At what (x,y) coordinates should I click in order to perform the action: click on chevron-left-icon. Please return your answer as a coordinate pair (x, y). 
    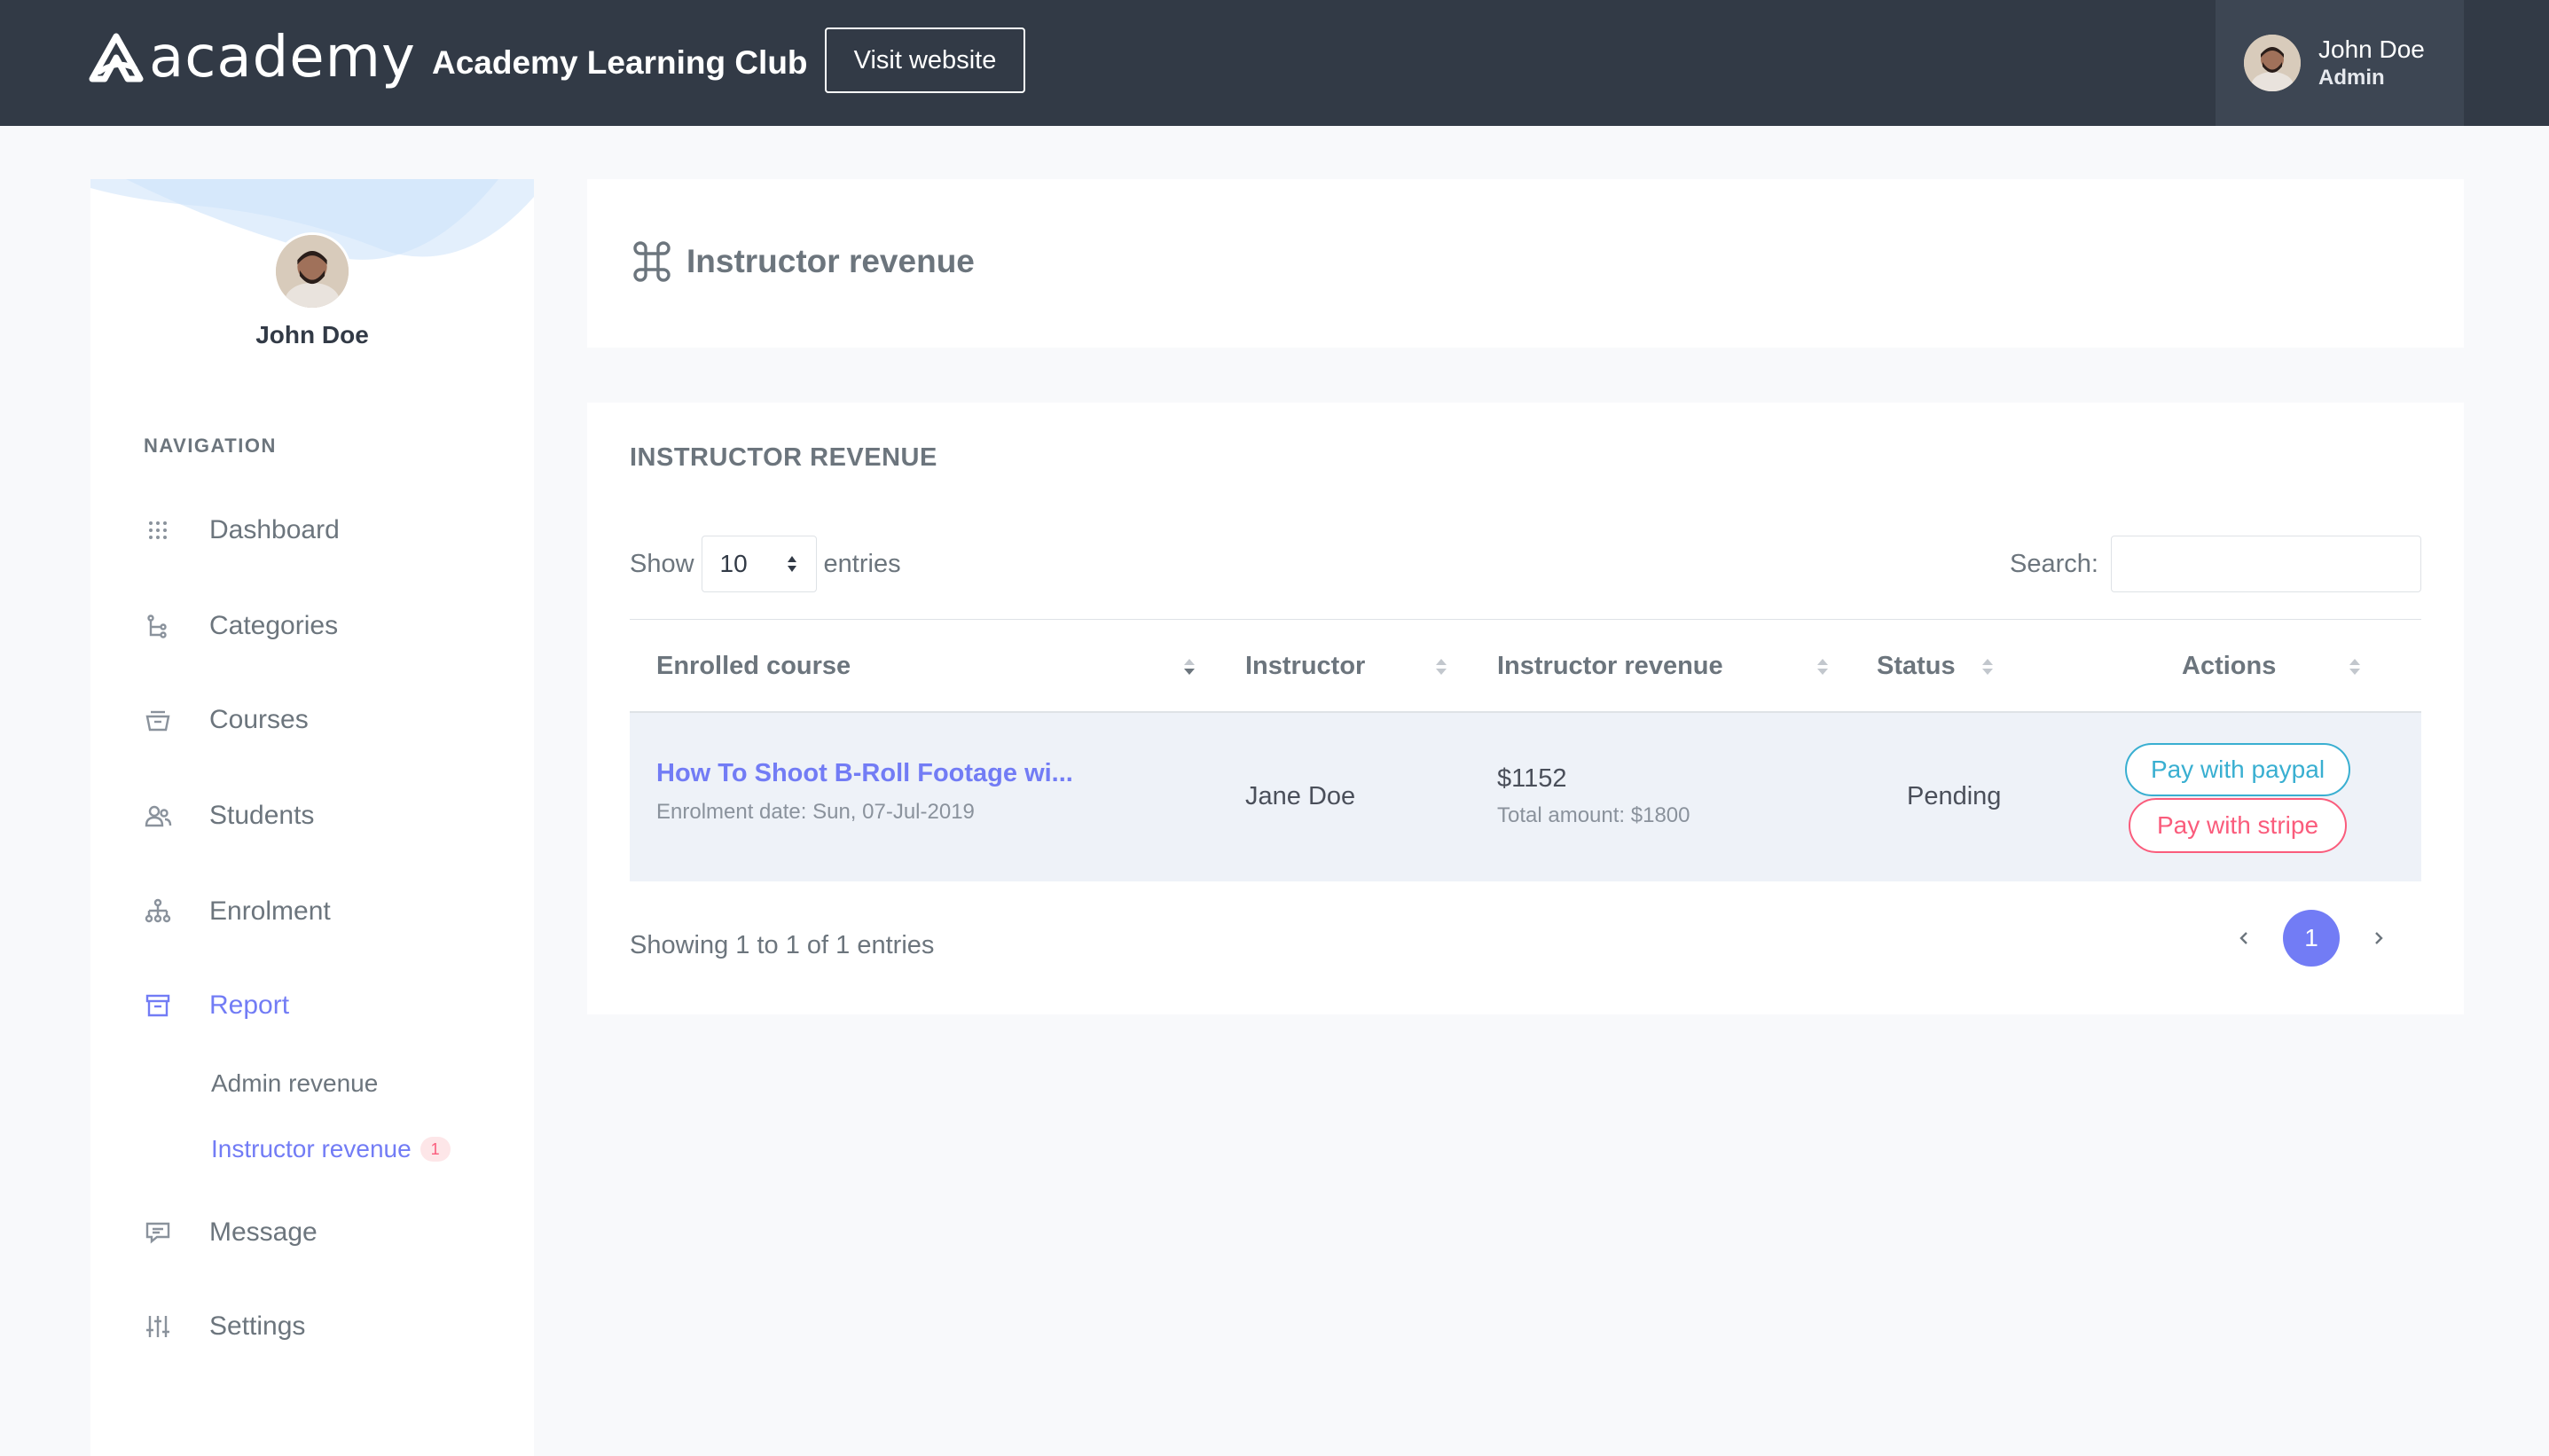
    Looking at the image, I should click on (2243, 938).